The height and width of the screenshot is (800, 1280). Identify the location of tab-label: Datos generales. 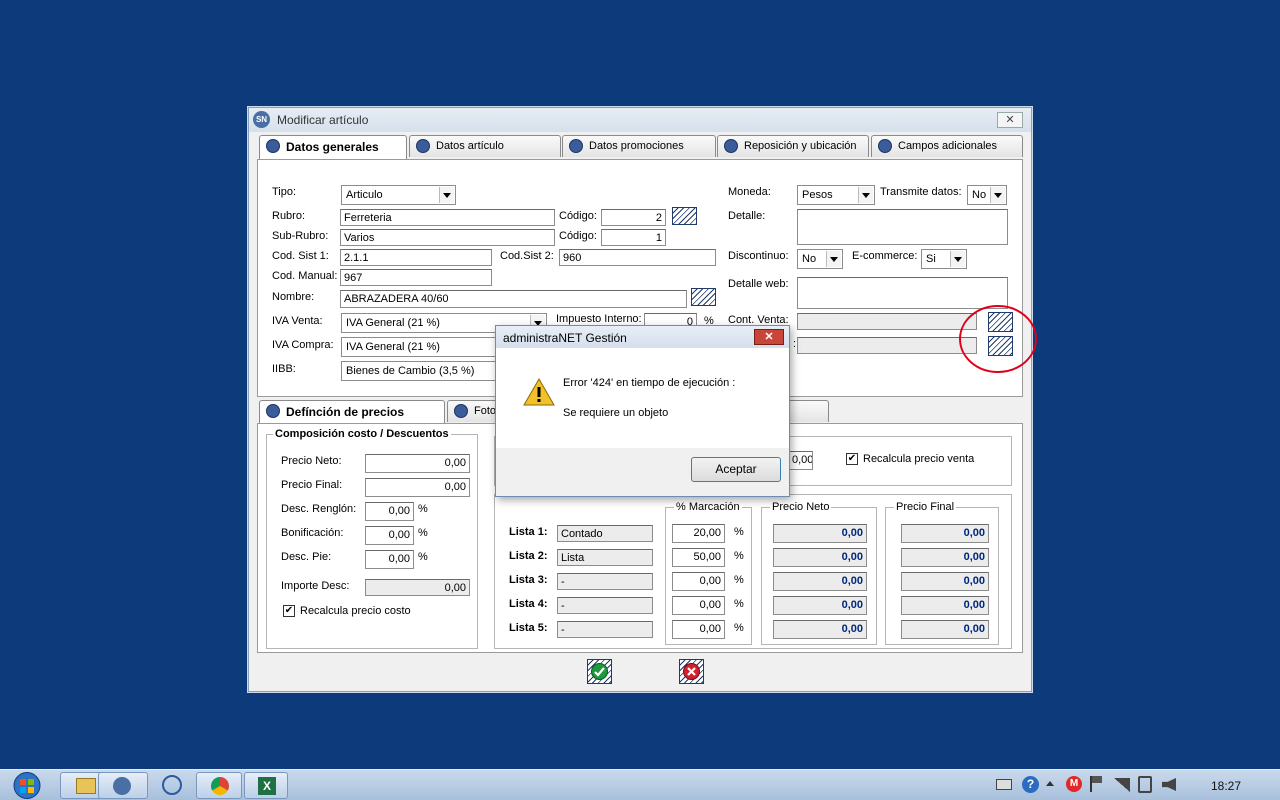
(332, 147).